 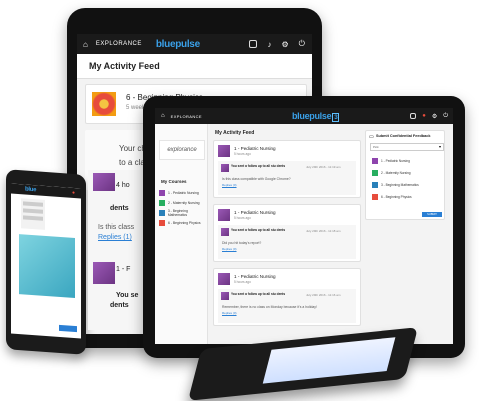 What do you see at coordinates (403, 136) in the screenshot?
I see `feedback-title: Submit Confidential Feedback` at bounding box center [403, 136].